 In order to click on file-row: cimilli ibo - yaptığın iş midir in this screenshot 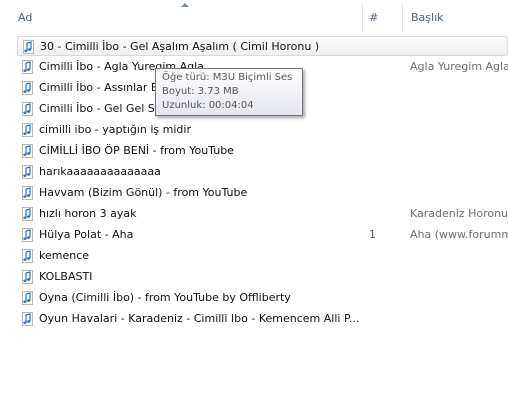, I will do `click(262, 130)`.